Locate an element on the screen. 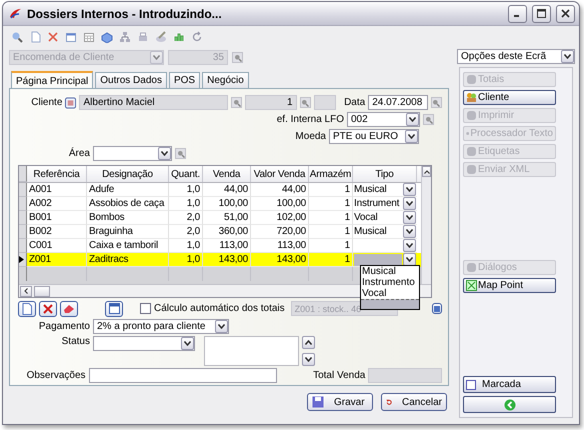 Image resolution: width=584 pixels, height=430 pixels. scroll-thumb is located at coordinates (42, 291).